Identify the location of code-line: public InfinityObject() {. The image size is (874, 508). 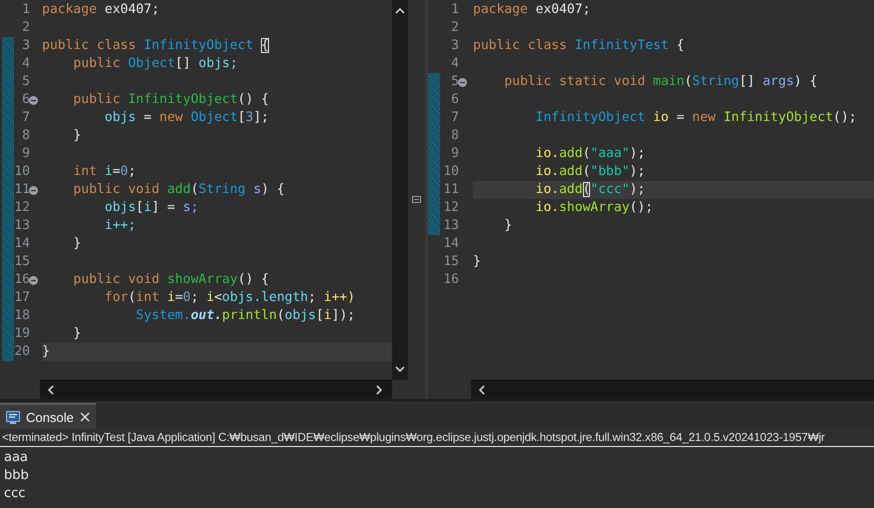
(171, 100).